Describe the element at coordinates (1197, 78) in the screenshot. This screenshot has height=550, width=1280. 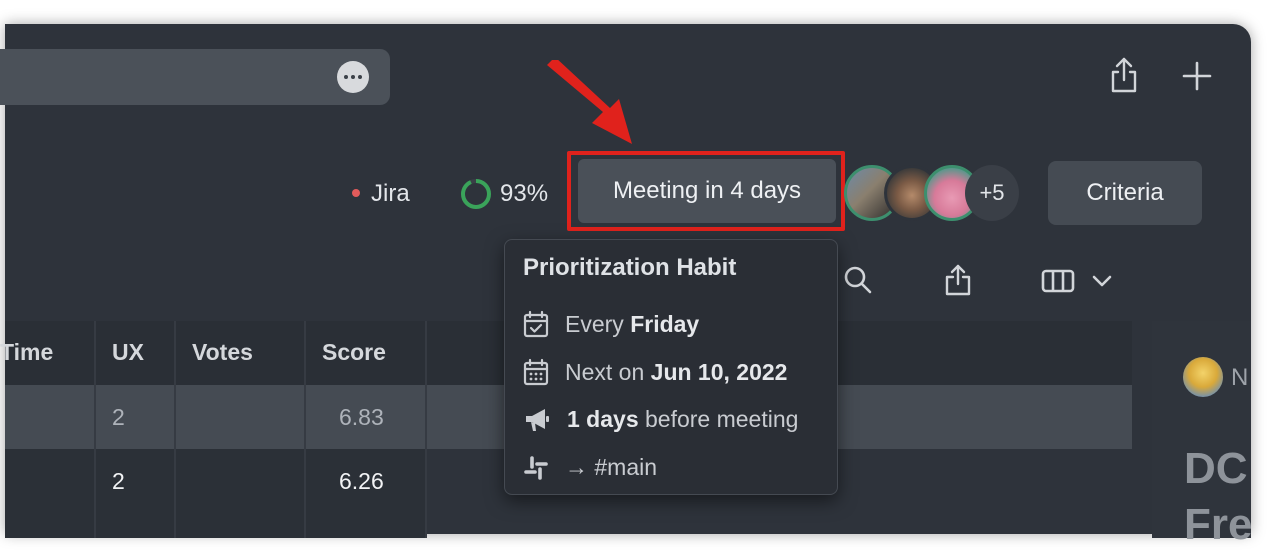
I see `plus-icon` at that location.